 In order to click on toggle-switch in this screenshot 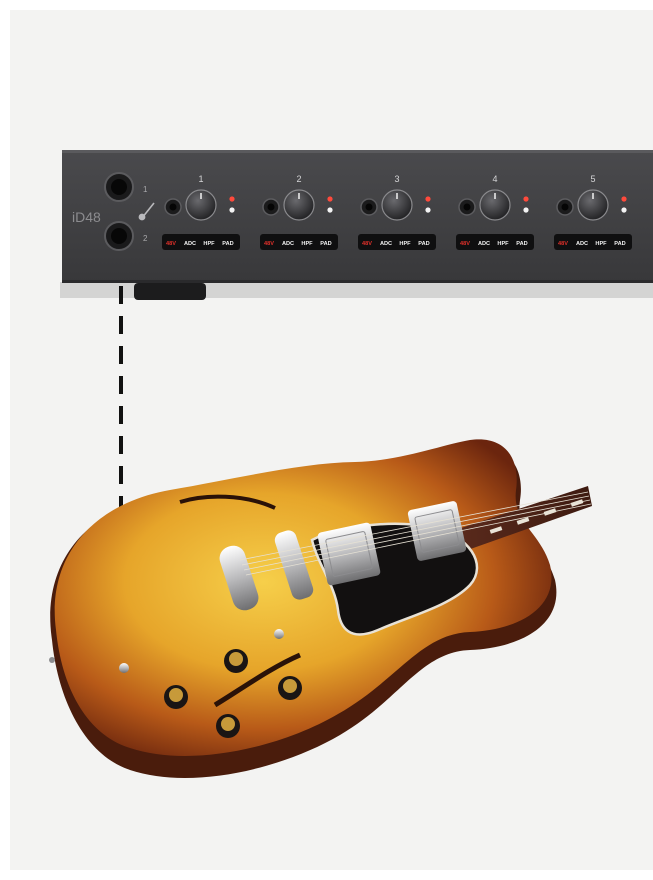, I will do `click(279, 634)`.